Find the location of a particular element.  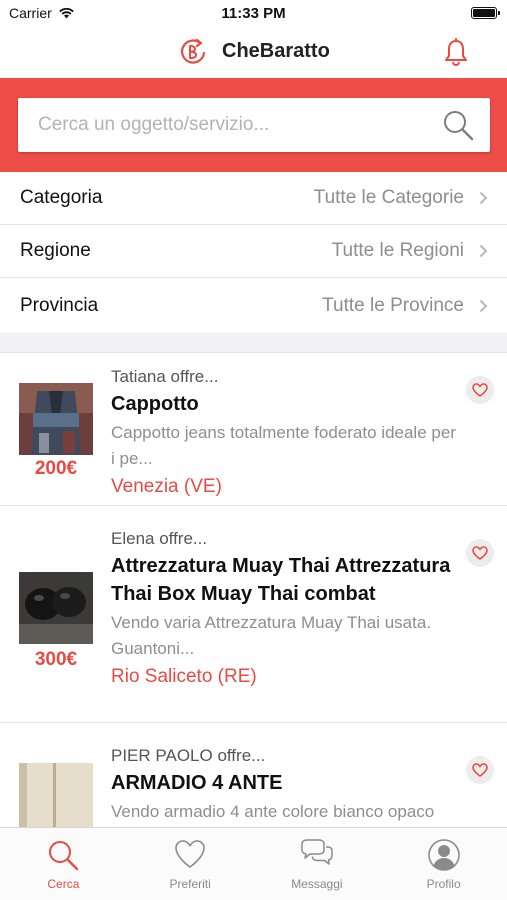

tab-label: Profilo is located at coordinates (443, 884).